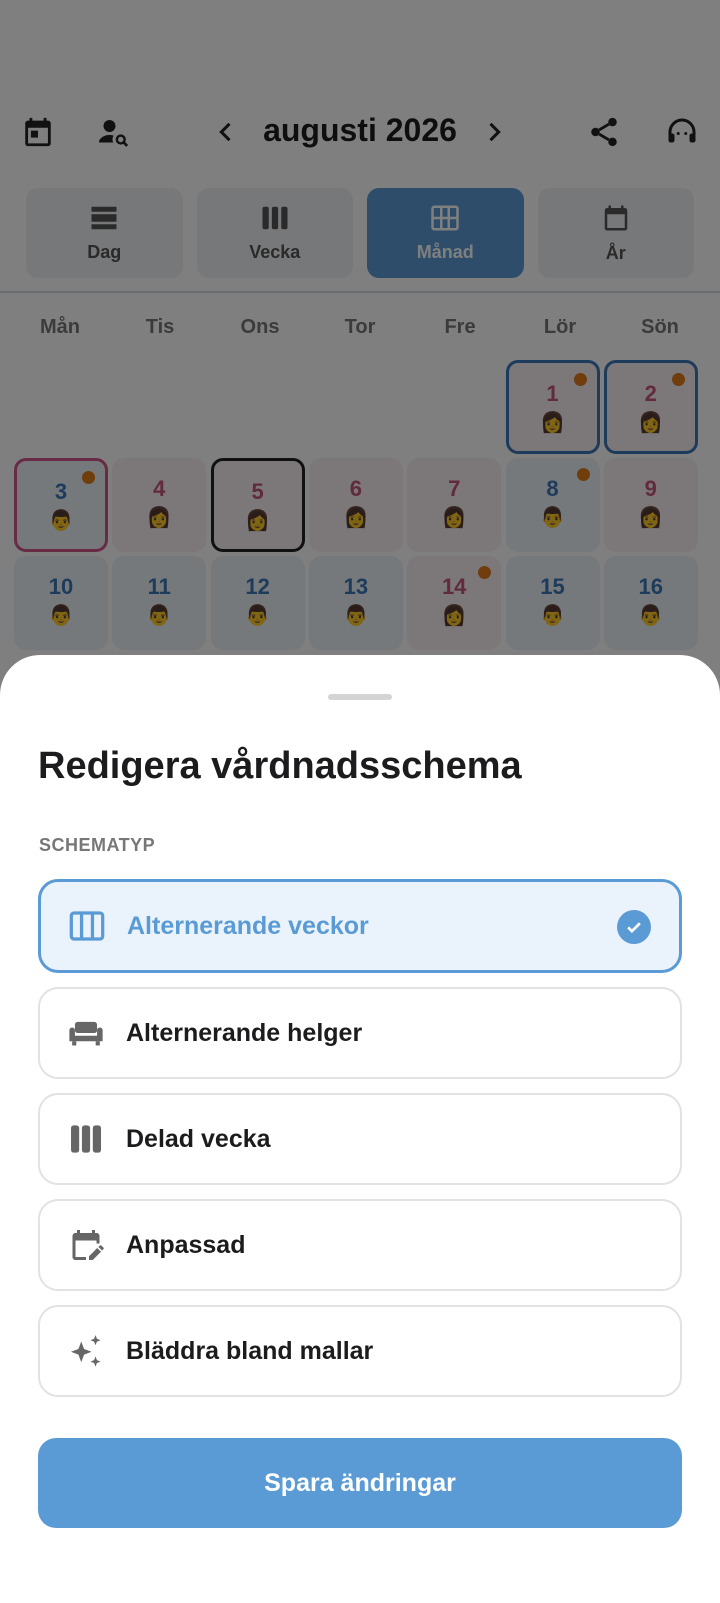 This screenshot has height=1603, width=720. What do you see at coordinates (186, 1244) in the screenshot?
I see `option-label: Anpassad` at bounding box center [186, 1244].